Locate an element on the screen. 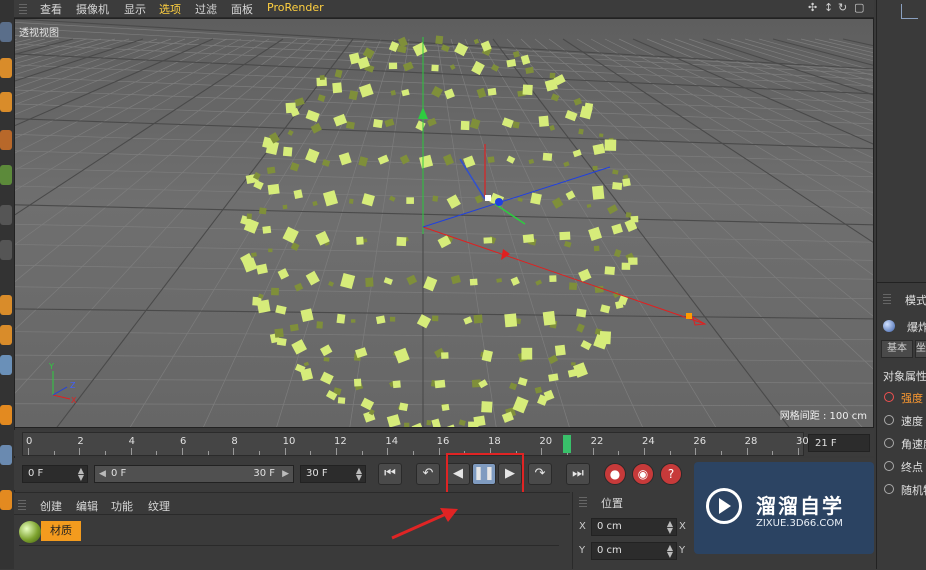 The image size is (926, 570). zoom-view-icon: ↕ is located at coordinates (828, 7).